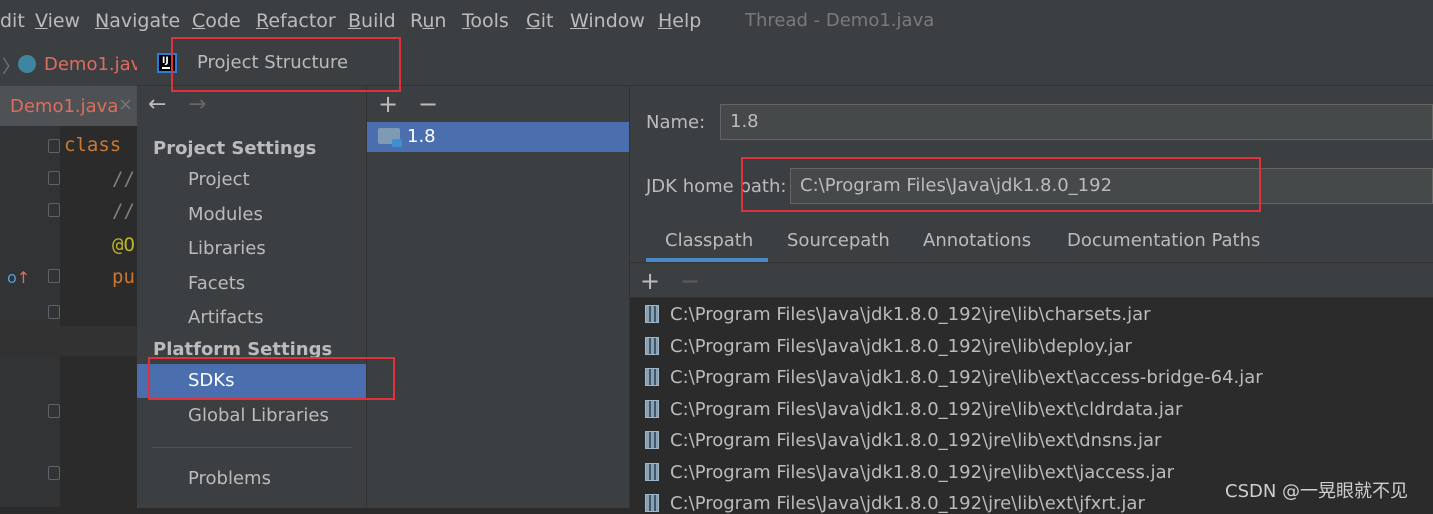  I want to click on highlight-box-sdks, so click(271, 378).